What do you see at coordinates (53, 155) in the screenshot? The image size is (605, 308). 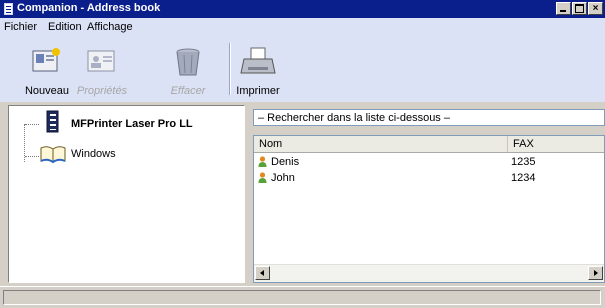 I see `open-book-icon` at bounding box center [53, 155].